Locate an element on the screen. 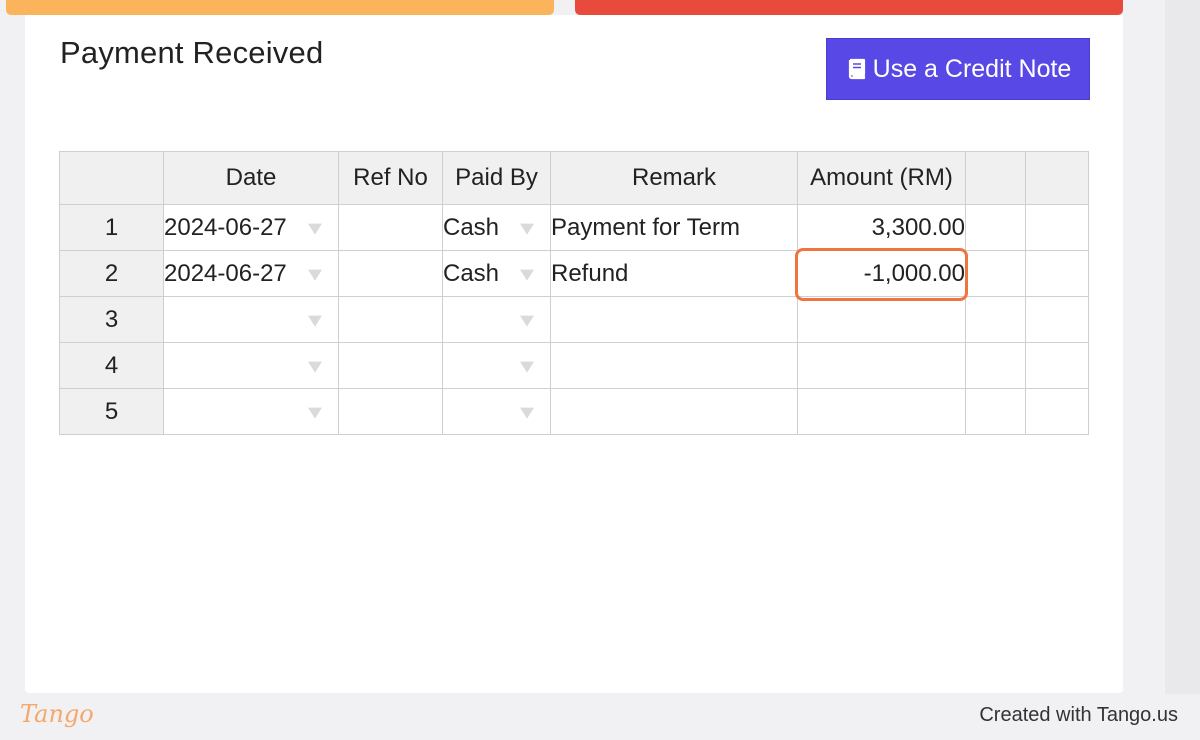  table-row: 3 is located at coordinates (574, 319).